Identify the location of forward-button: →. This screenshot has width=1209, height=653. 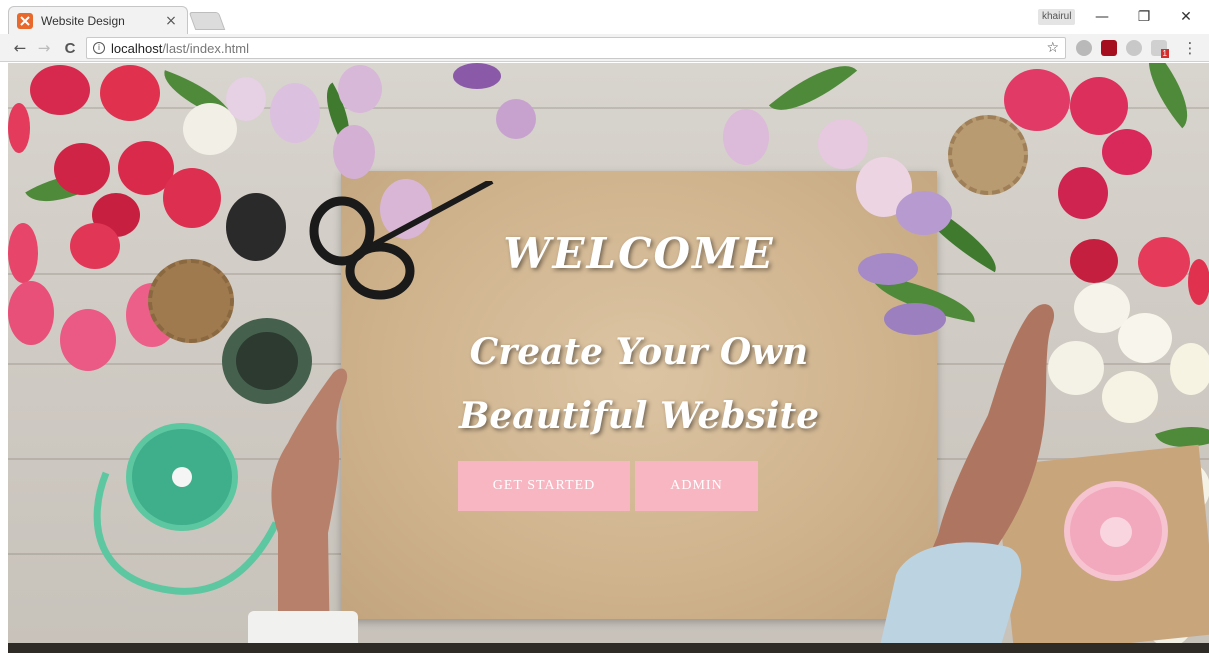
(44, 48).